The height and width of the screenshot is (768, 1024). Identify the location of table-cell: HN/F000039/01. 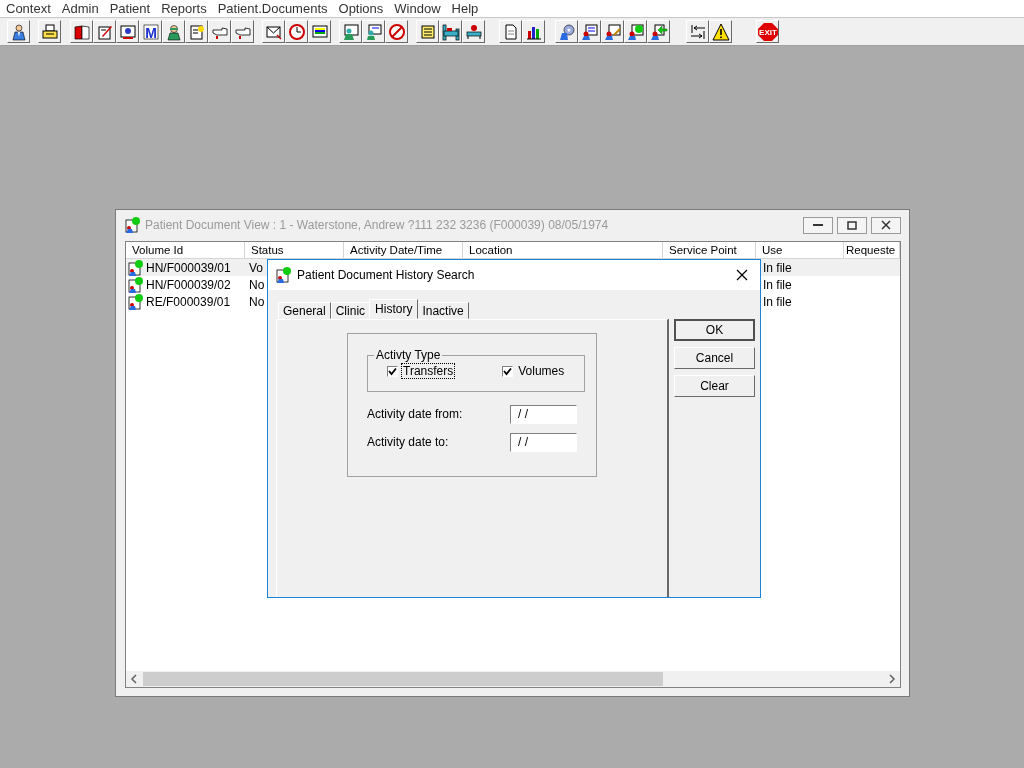
(188, 267).